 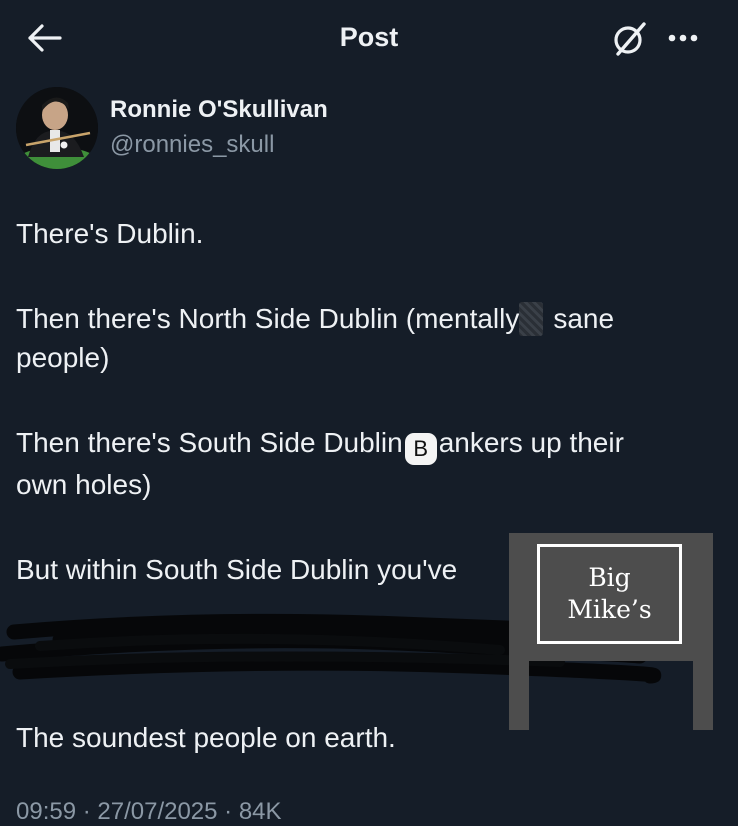 What do you see at coordinates (609, 594) in the screenshot?
I see `sign-plate: Big Mike’s` at bounding box center [609, 594].